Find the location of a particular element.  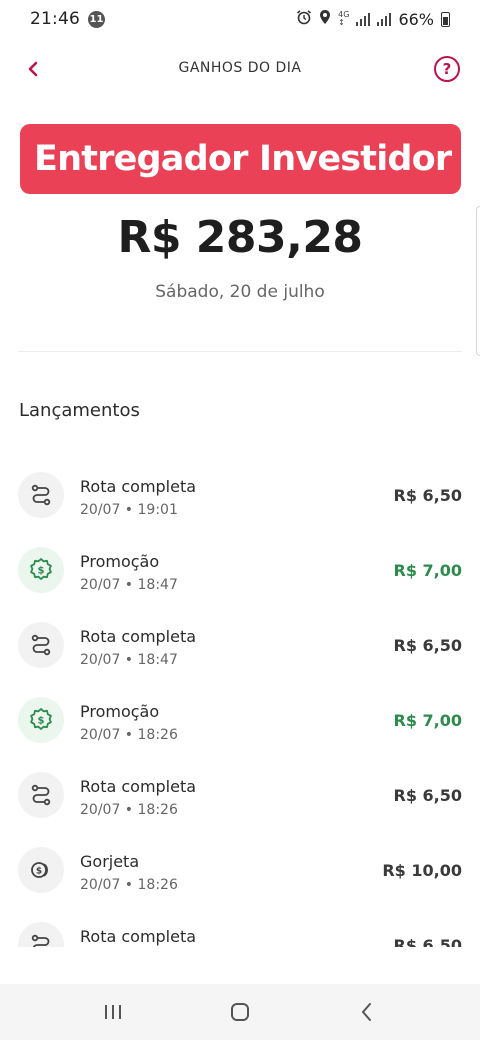

coins-icon: $ is located at coordinates (41, 870).